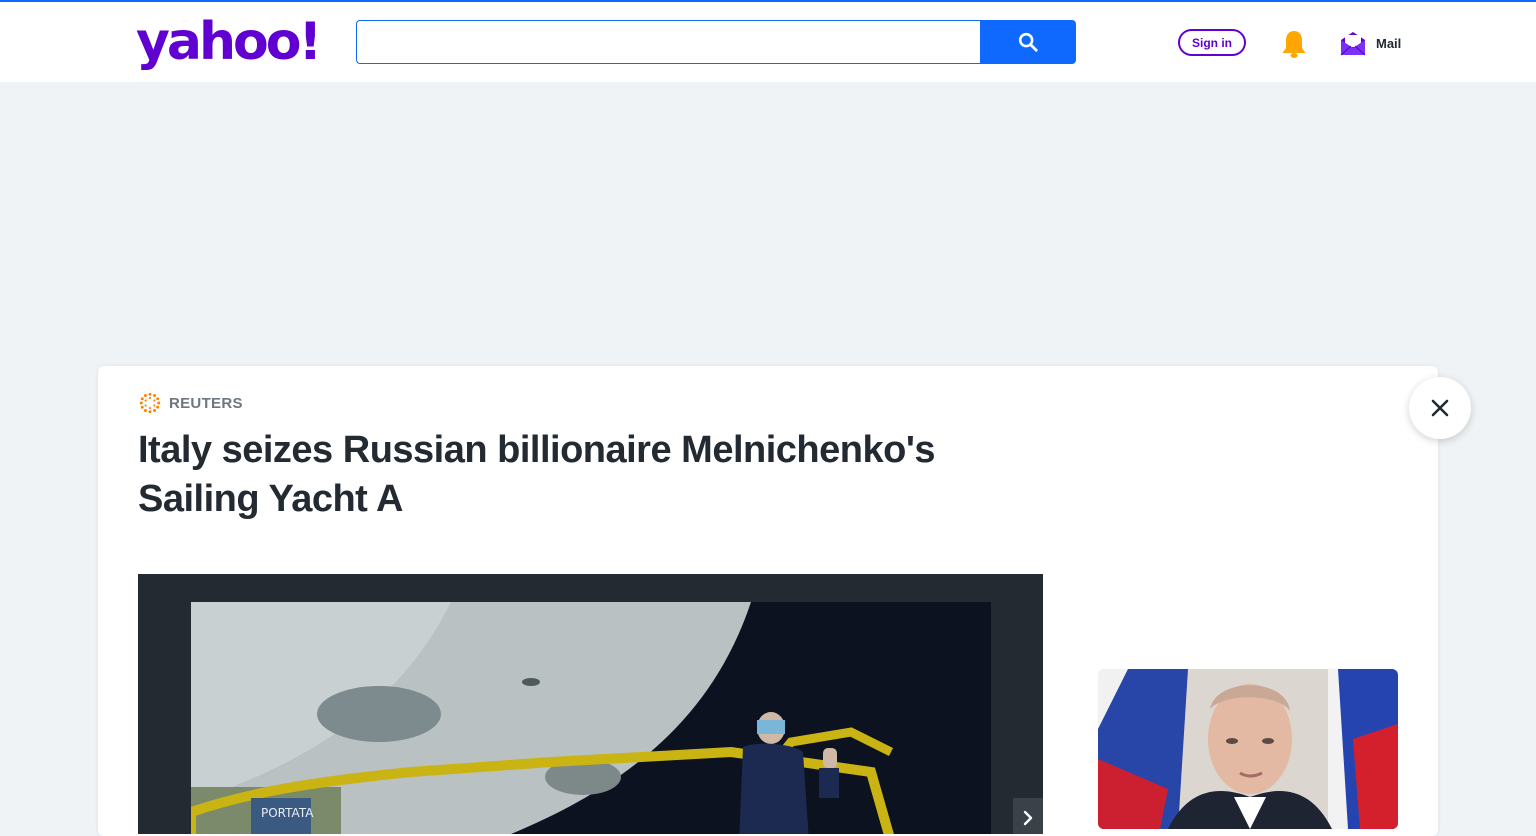 The width and height of the screenshot is (1536, 836). What do you see at coordinates (668, 42) in the screenshot?
I see `search-input` at bounding box center [668, 42].